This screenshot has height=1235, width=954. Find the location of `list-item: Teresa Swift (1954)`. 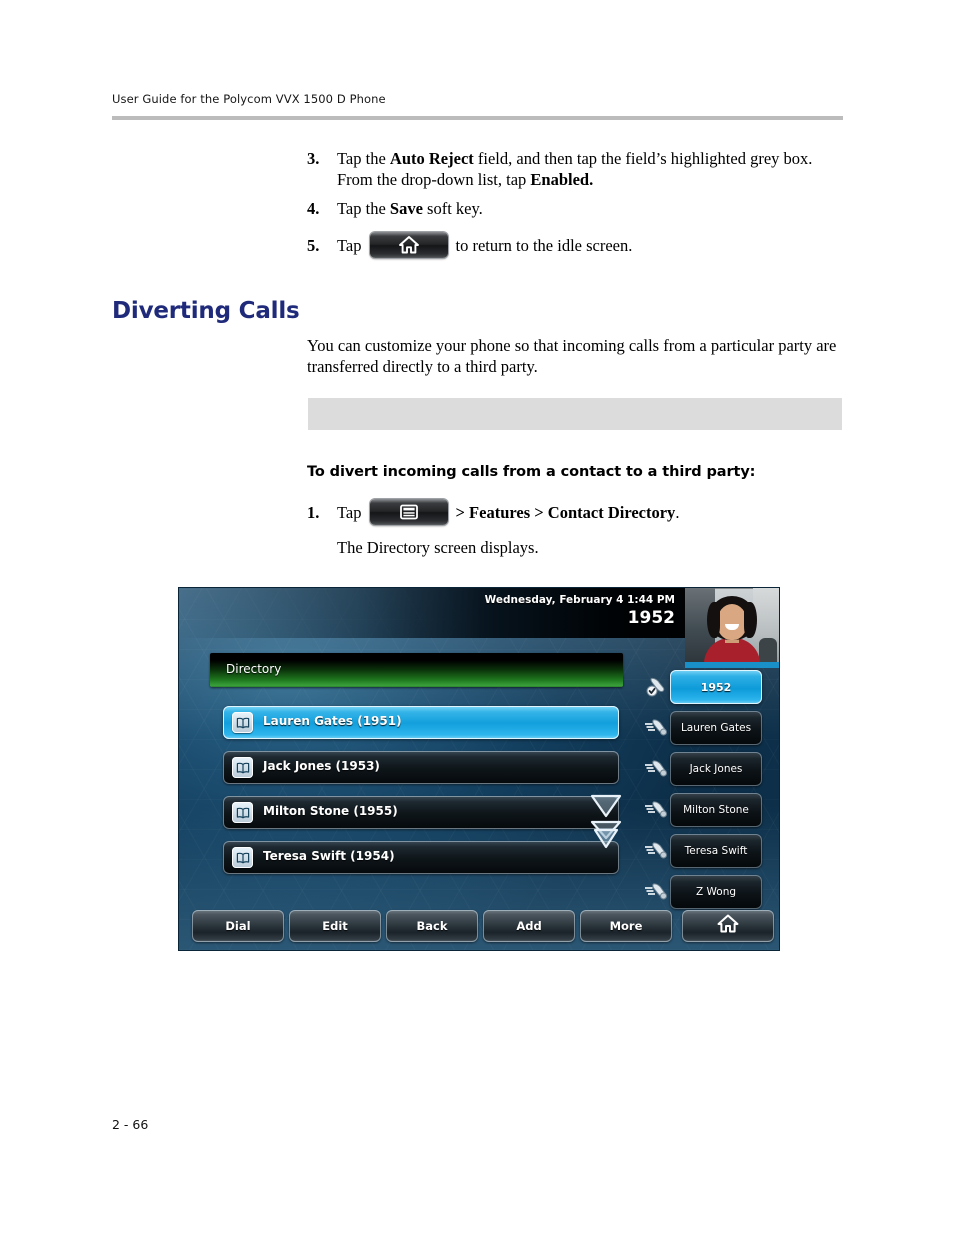

list-item: Teresa Swift (1954) is located at coordinates (421, 857).